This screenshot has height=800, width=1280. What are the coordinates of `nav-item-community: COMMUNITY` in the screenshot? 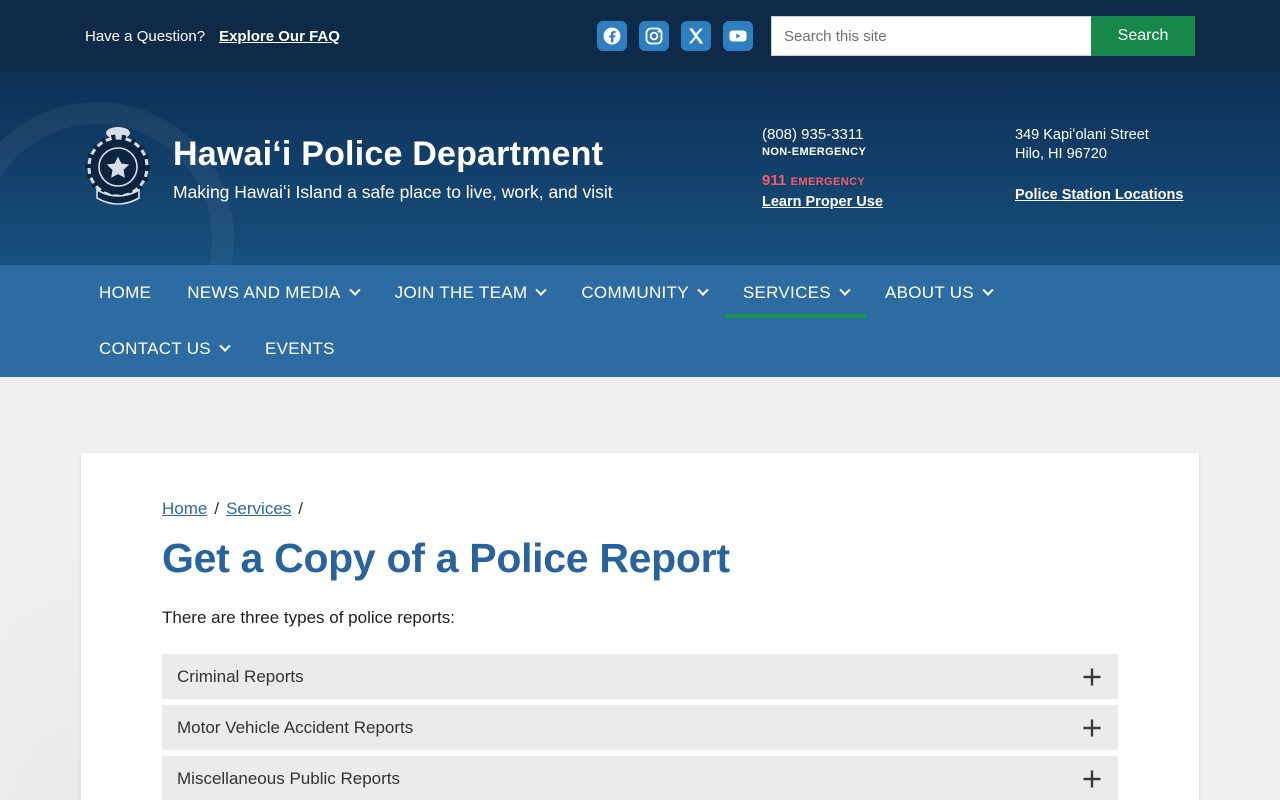 It's located at (644, 293).